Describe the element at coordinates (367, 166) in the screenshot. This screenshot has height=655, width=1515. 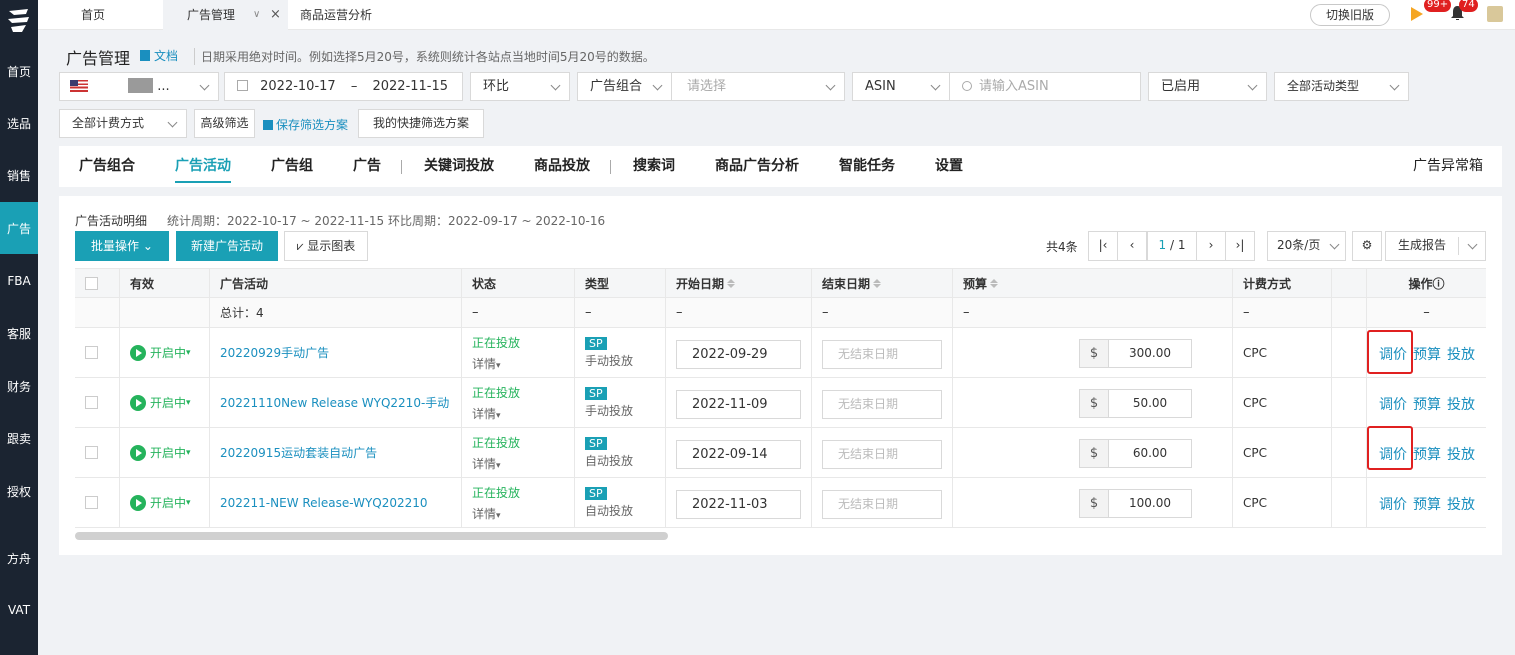
I see `tab-ads: 广告` at that location.